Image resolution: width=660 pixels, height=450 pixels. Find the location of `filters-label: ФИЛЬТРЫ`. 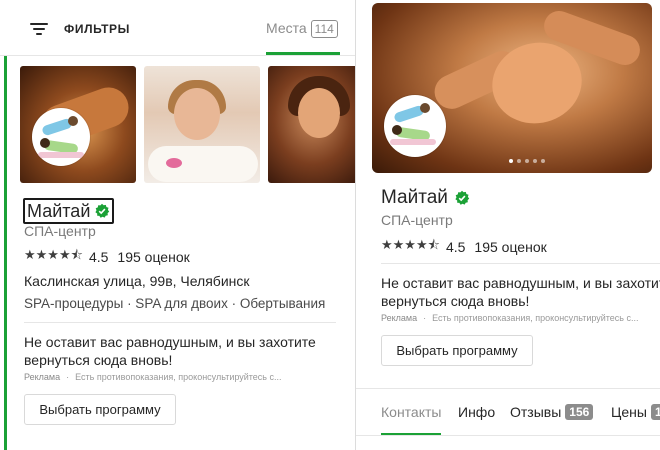

filters-label: ФИЛЬТРЫ is located at coordinates (97, 29).